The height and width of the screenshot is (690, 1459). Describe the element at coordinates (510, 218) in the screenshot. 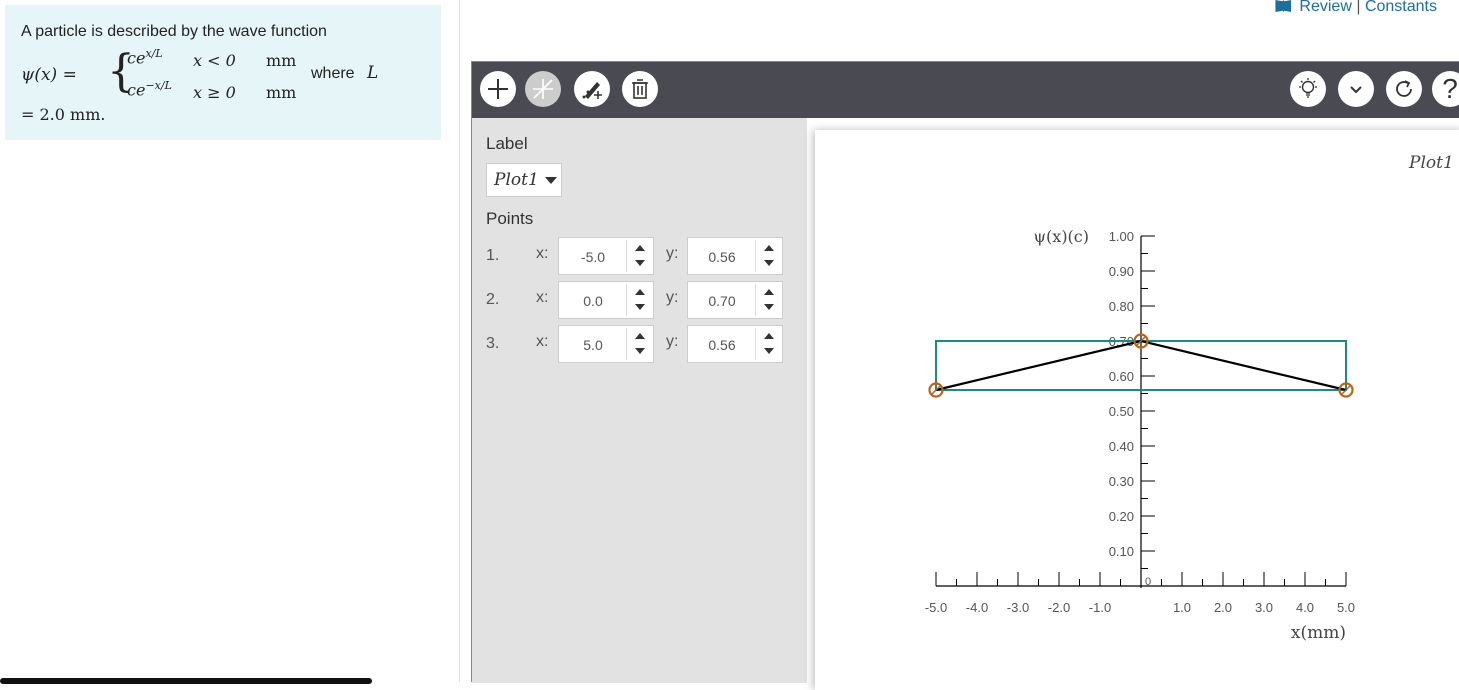

I see `points-heading: Points` at that location.